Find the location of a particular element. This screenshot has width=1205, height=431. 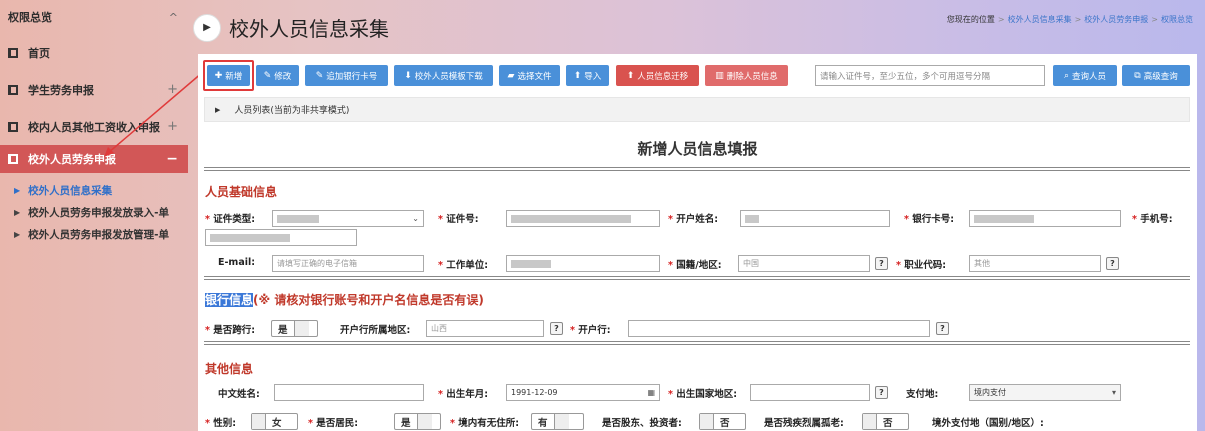

import-button: ⬆ 导入 is located at coordinates (587, 75).